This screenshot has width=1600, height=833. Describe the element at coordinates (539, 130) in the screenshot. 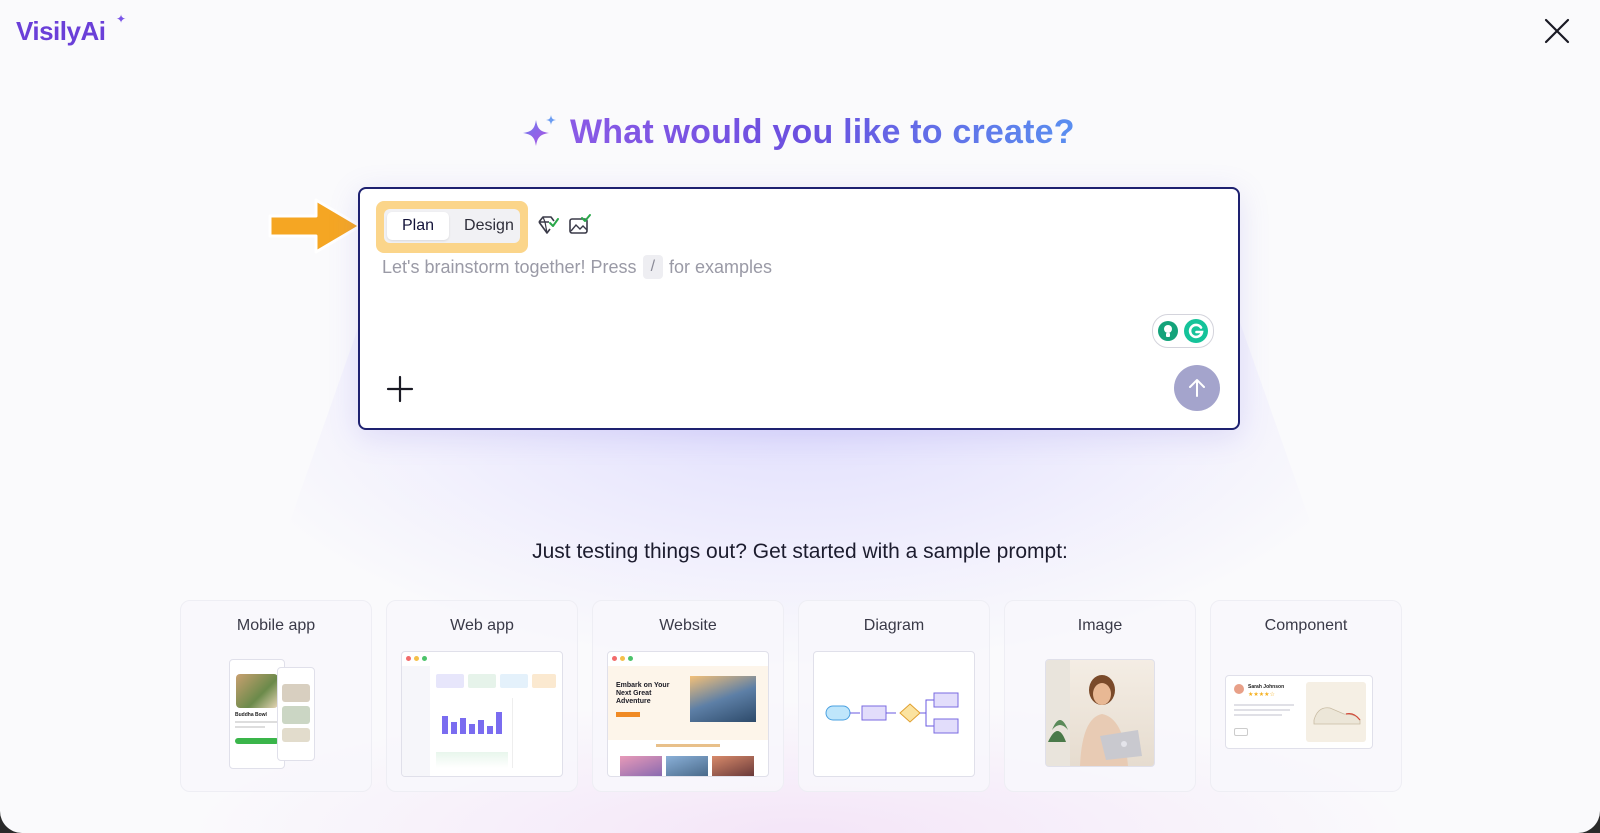

I see `sparkle-icon` at that location.